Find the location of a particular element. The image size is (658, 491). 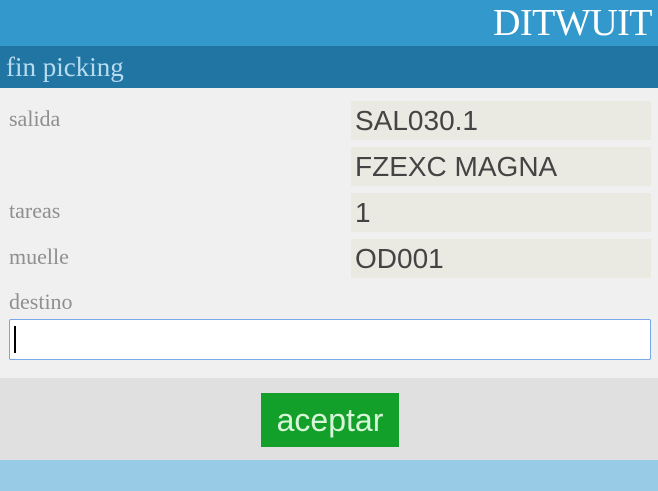

page-title-bar: fin picking is located at coordinates (329, 67).